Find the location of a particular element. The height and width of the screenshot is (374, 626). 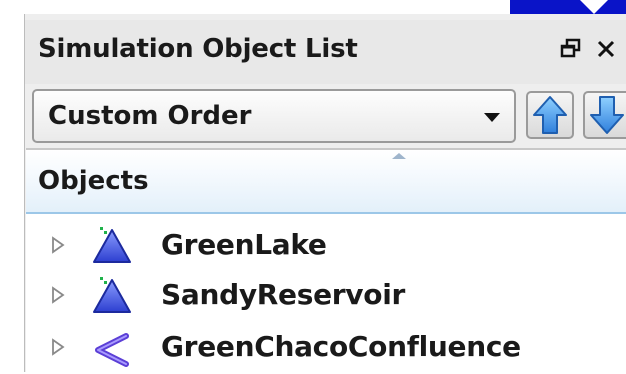

confluence-icon is located at coordinates (112, 350).